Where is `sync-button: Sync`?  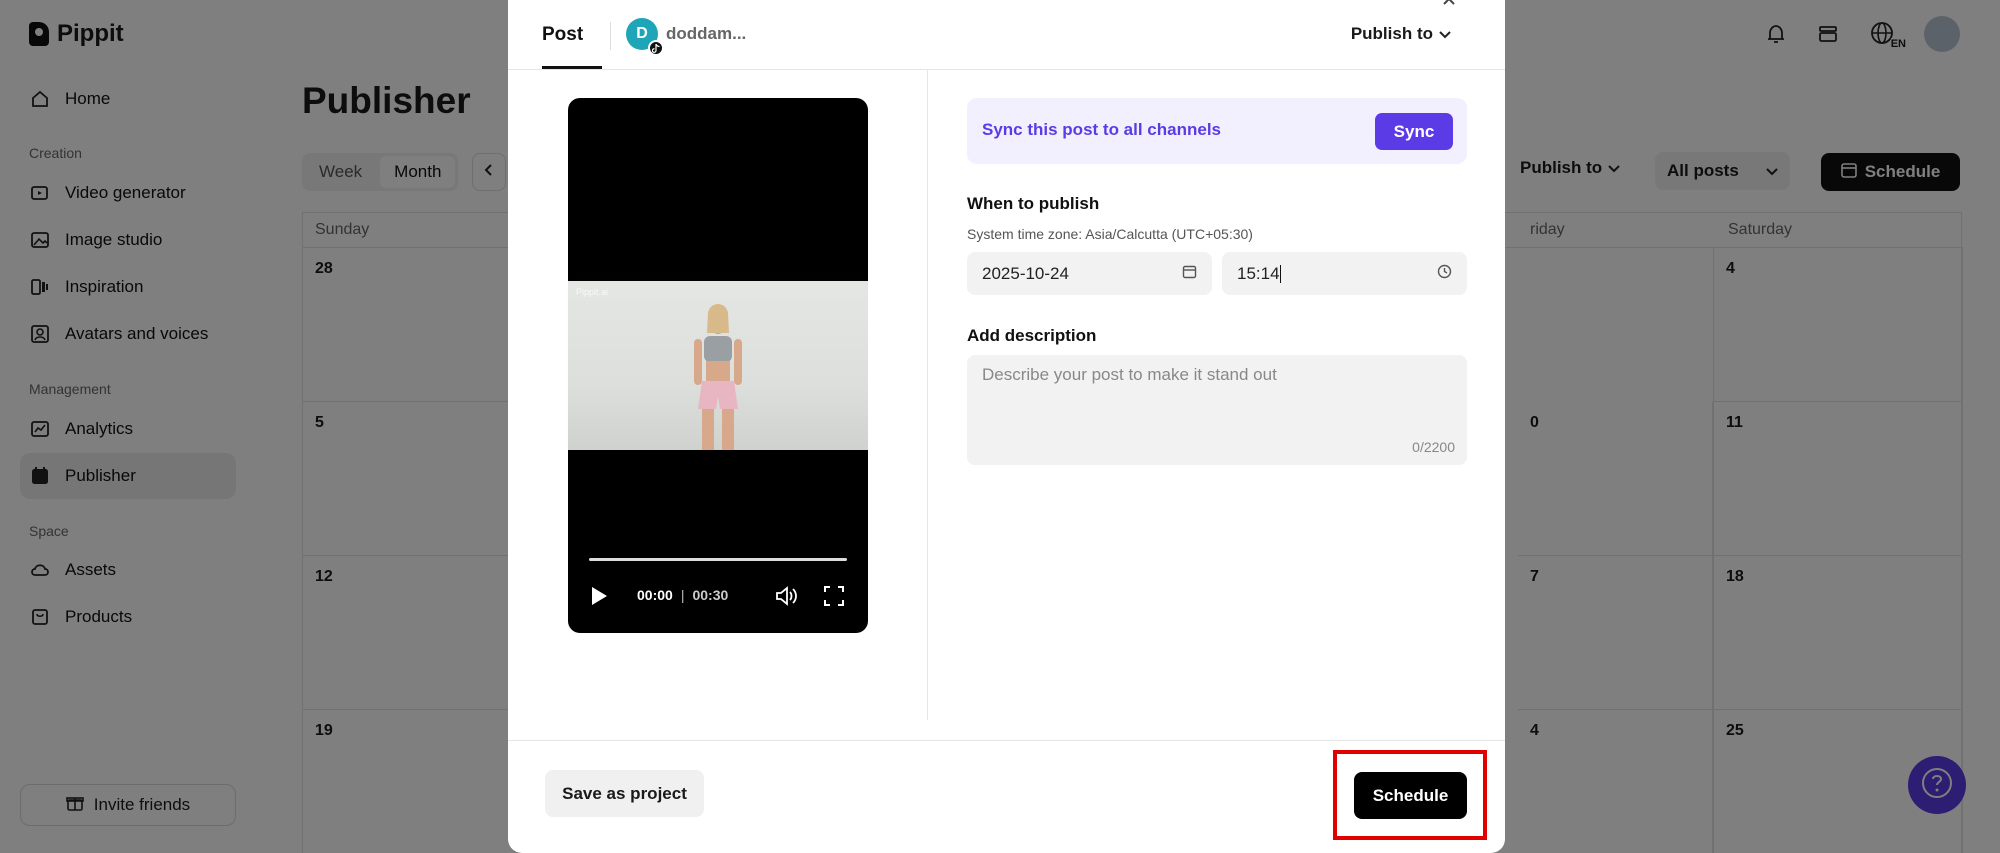
sync-button: Sync is located at coordinates (1414, 131).